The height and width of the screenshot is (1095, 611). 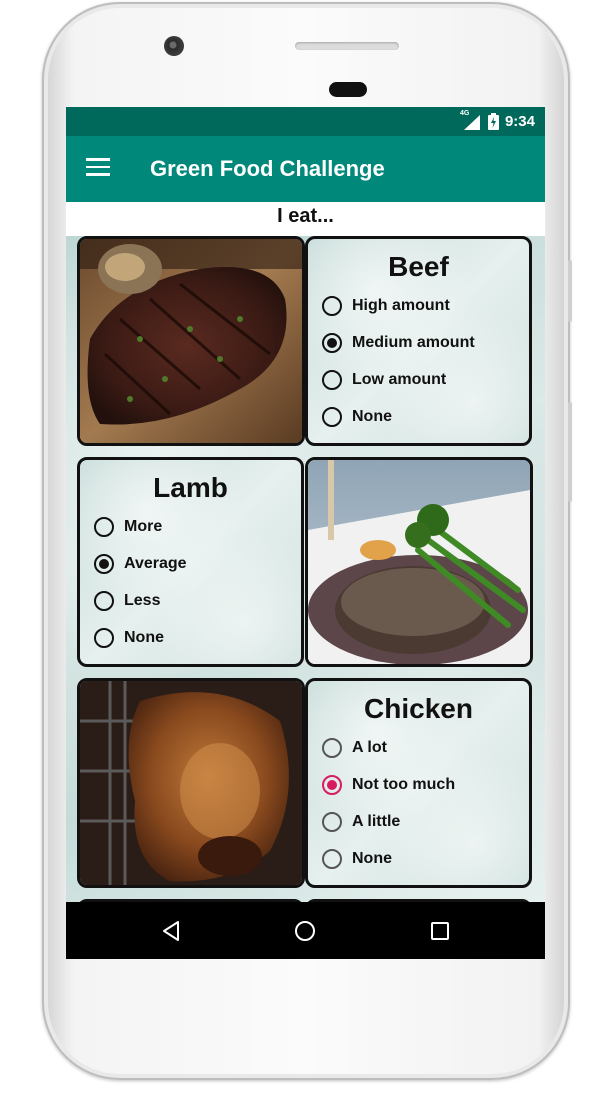 I want to click on option-label: High amount, so click(x=401, y=305).